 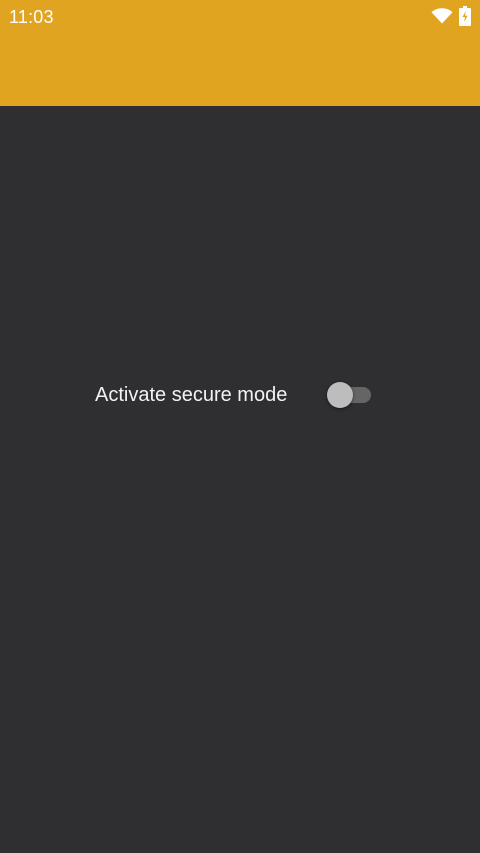 I want to click on status-time: 11:03, so click(x=31, y=17).